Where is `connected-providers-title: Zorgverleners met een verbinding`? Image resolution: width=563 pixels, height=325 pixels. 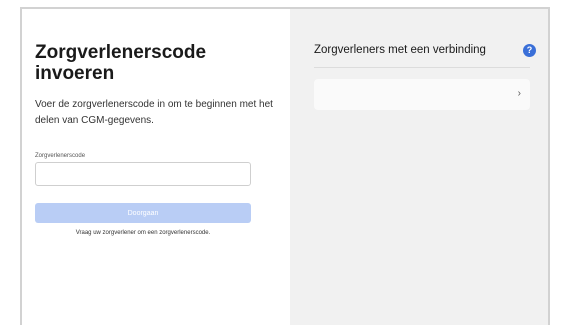 connected-providers-title: Zorgverleners met een verbinding is located at coordinates (400, 50).